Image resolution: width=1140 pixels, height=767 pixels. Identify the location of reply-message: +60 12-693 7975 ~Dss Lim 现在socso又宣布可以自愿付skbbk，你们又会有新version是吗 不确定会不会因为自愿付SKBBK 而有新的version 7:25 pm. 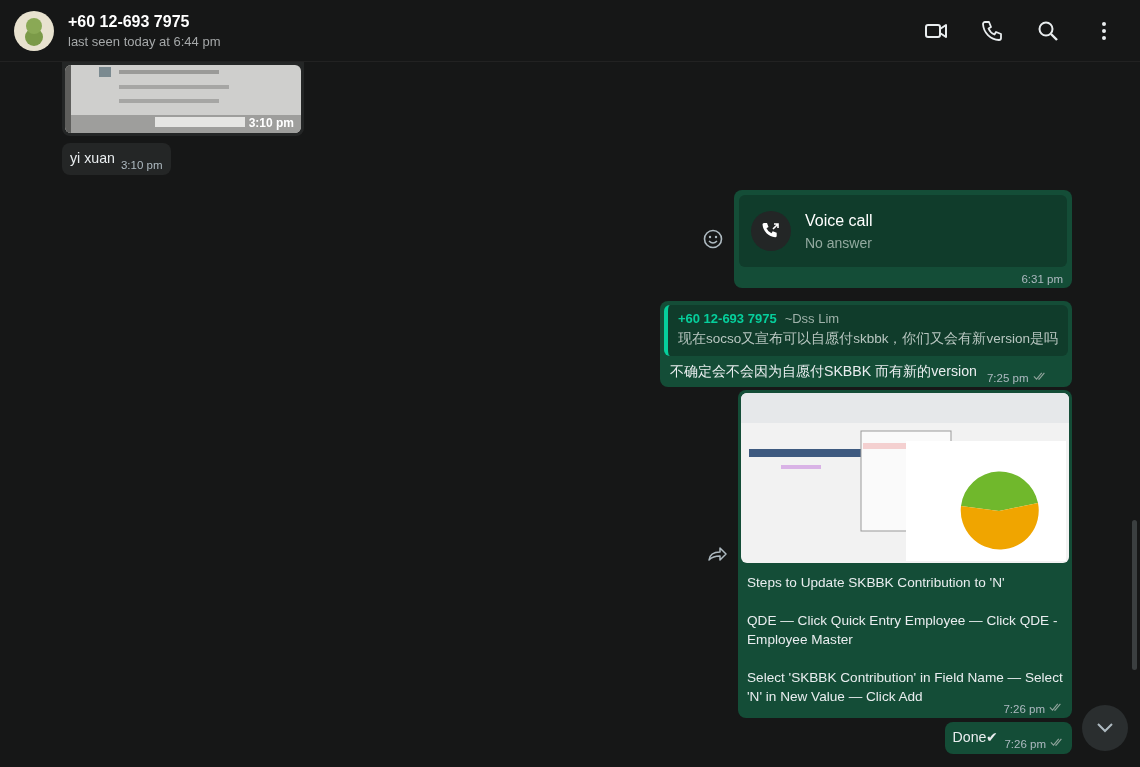
(865, 344).